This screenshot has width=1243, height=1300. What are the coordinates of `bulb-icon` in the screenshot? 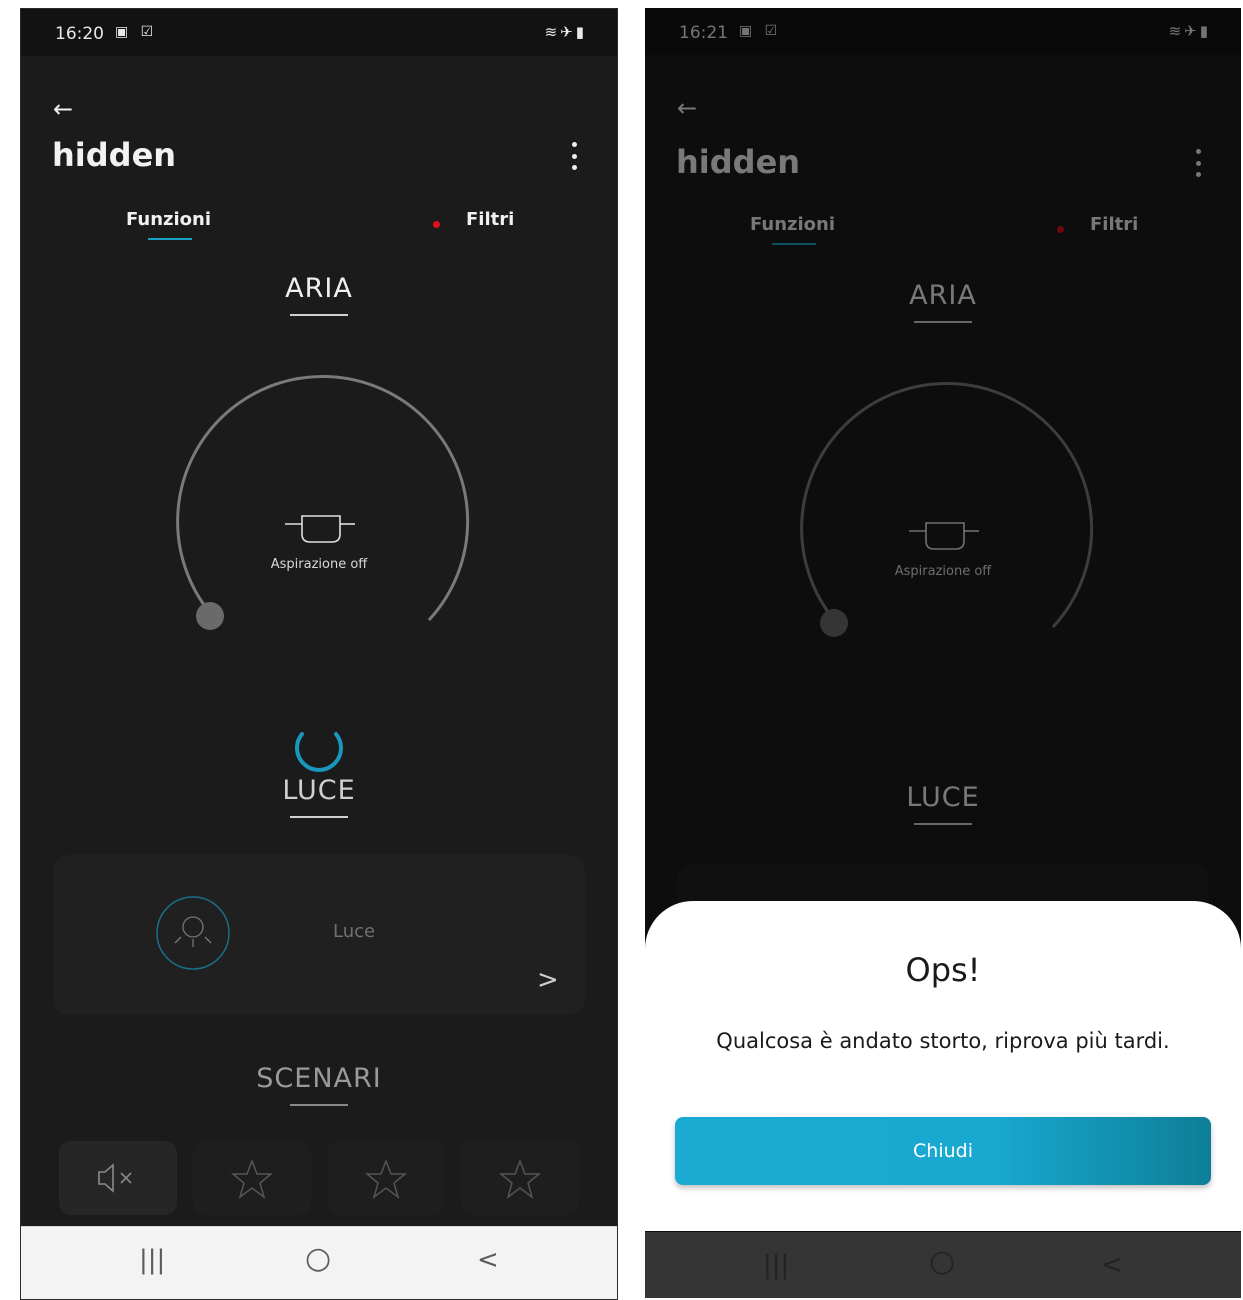 It's located at (193, 933).